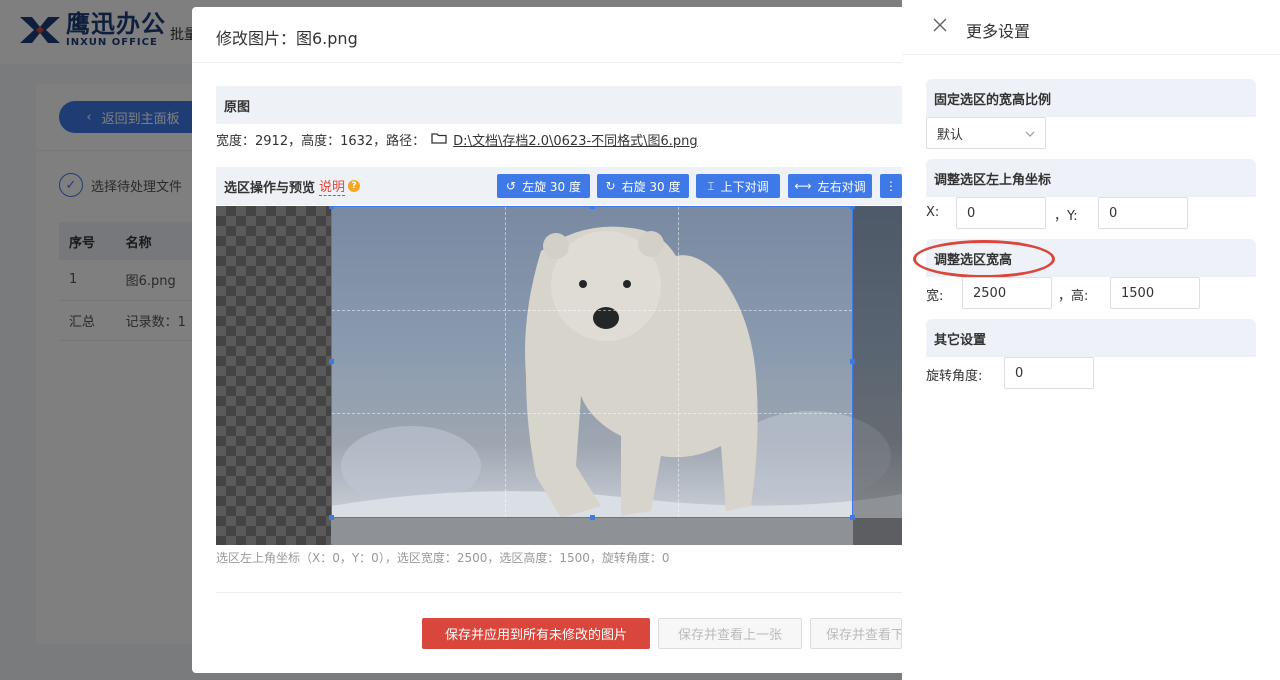 The width and height of the screenshot is (1280, 680). I want to click on file-path-link: D:\文档\存档2.0\0623-不同格式\图6.png, so click(575, 139).